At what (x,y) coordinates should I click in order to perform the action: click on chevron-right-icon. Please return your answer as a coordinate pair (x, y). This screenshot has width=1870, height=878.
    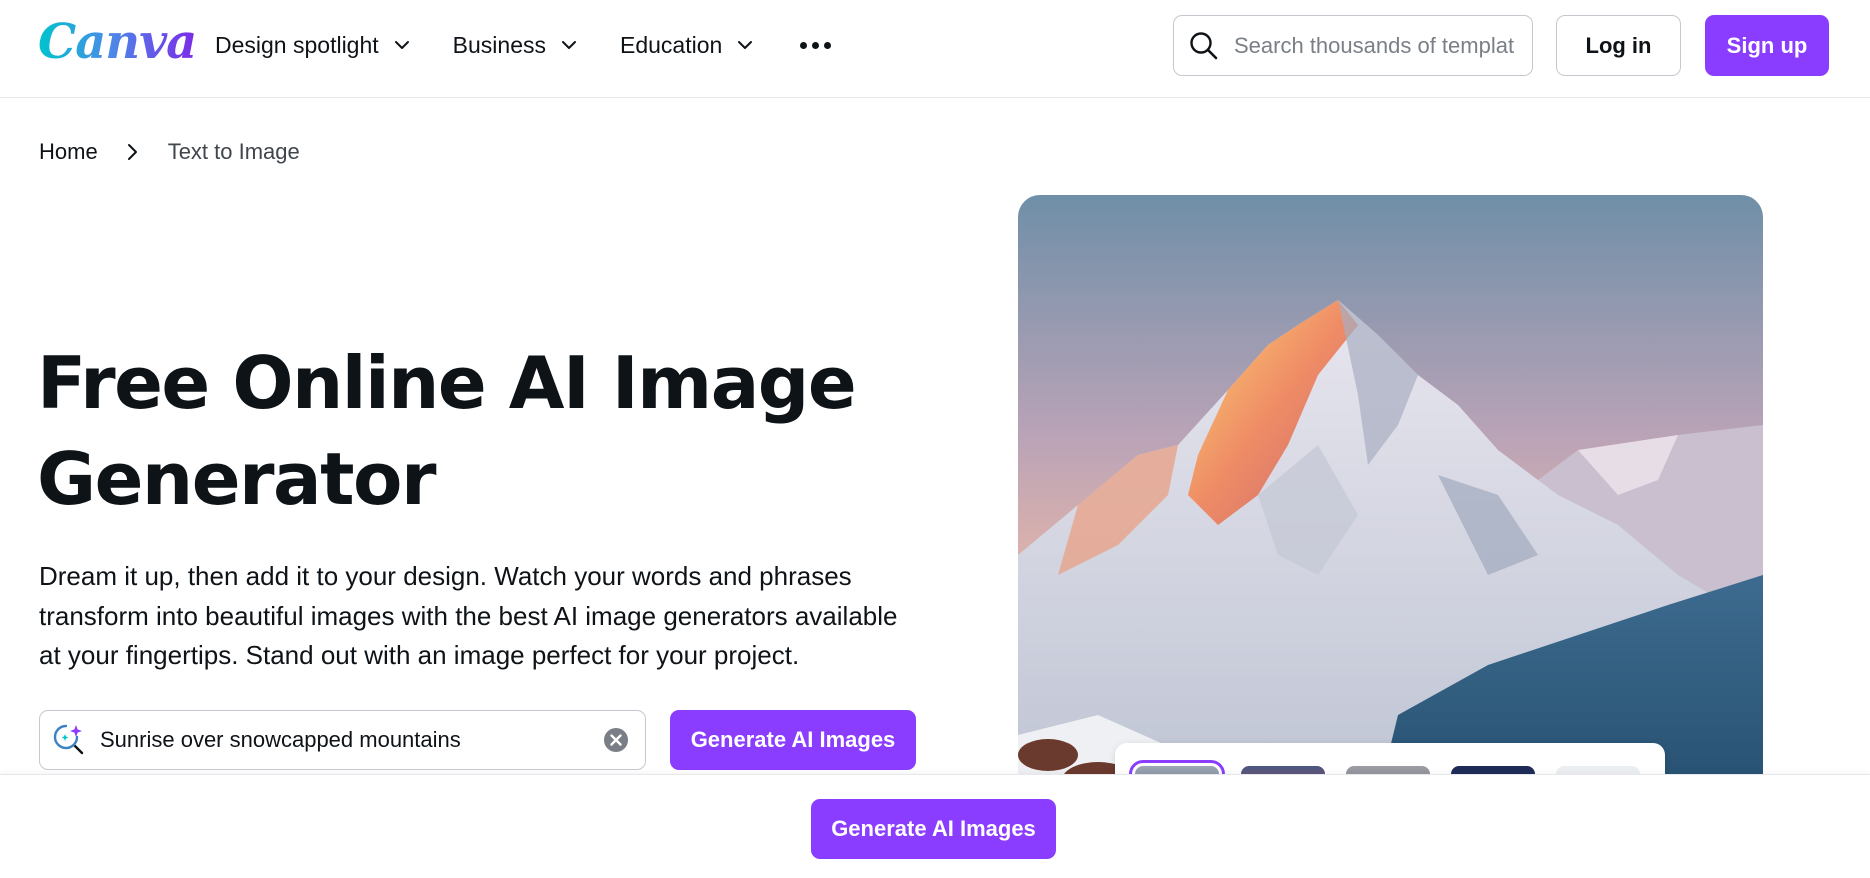
    Looking at the image, I should click on (132, 152).